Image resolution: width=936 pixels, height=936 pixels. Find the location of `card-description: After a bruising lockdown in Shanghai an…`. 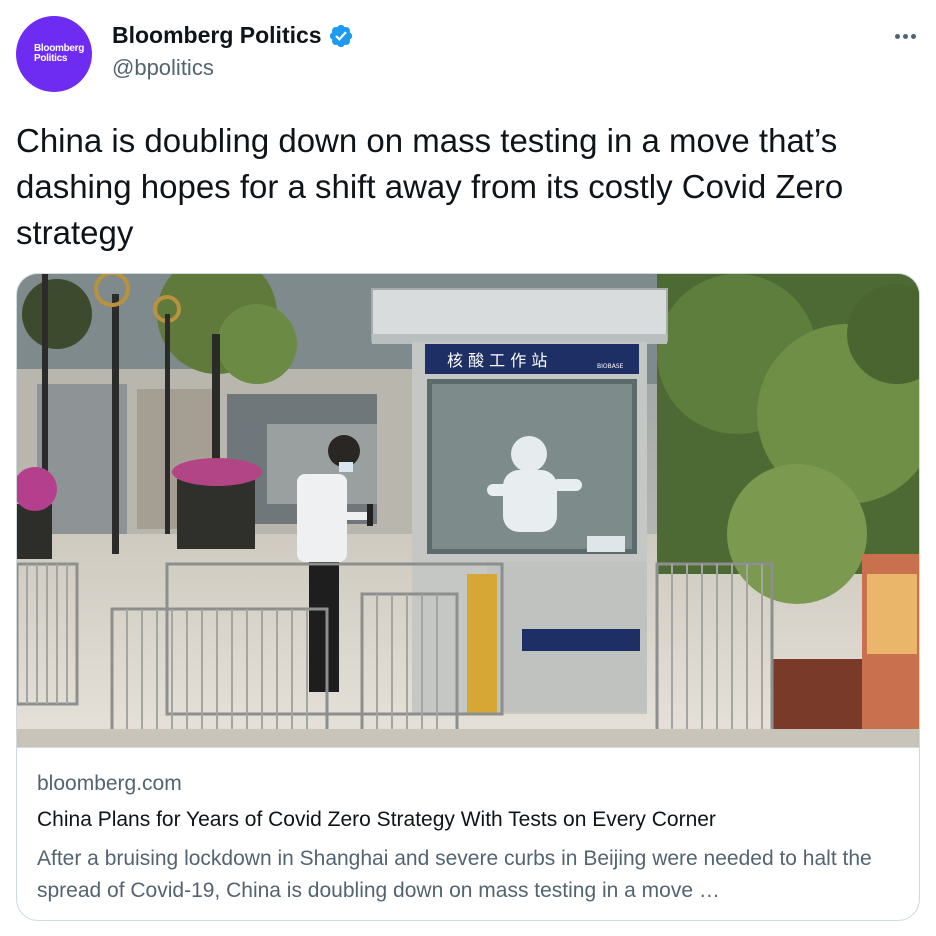

card-description: After a bruising lockdown in Shanghai an… is located at coordinates (454, 874).